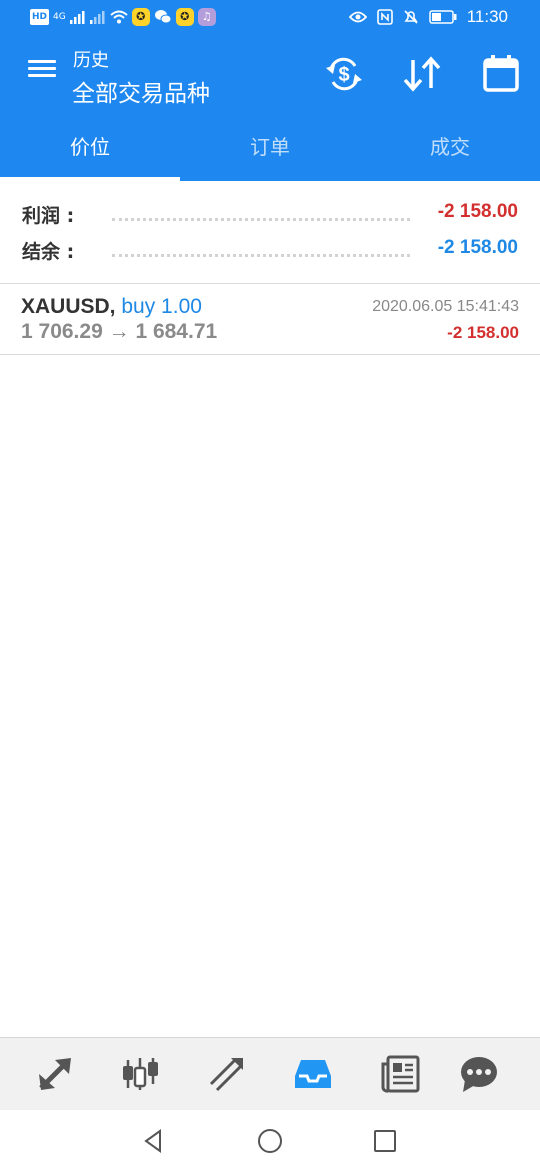 The height and width of the screenshot is (1170, 540). I want to click on tab-orders: 订单, so click(270, 154).